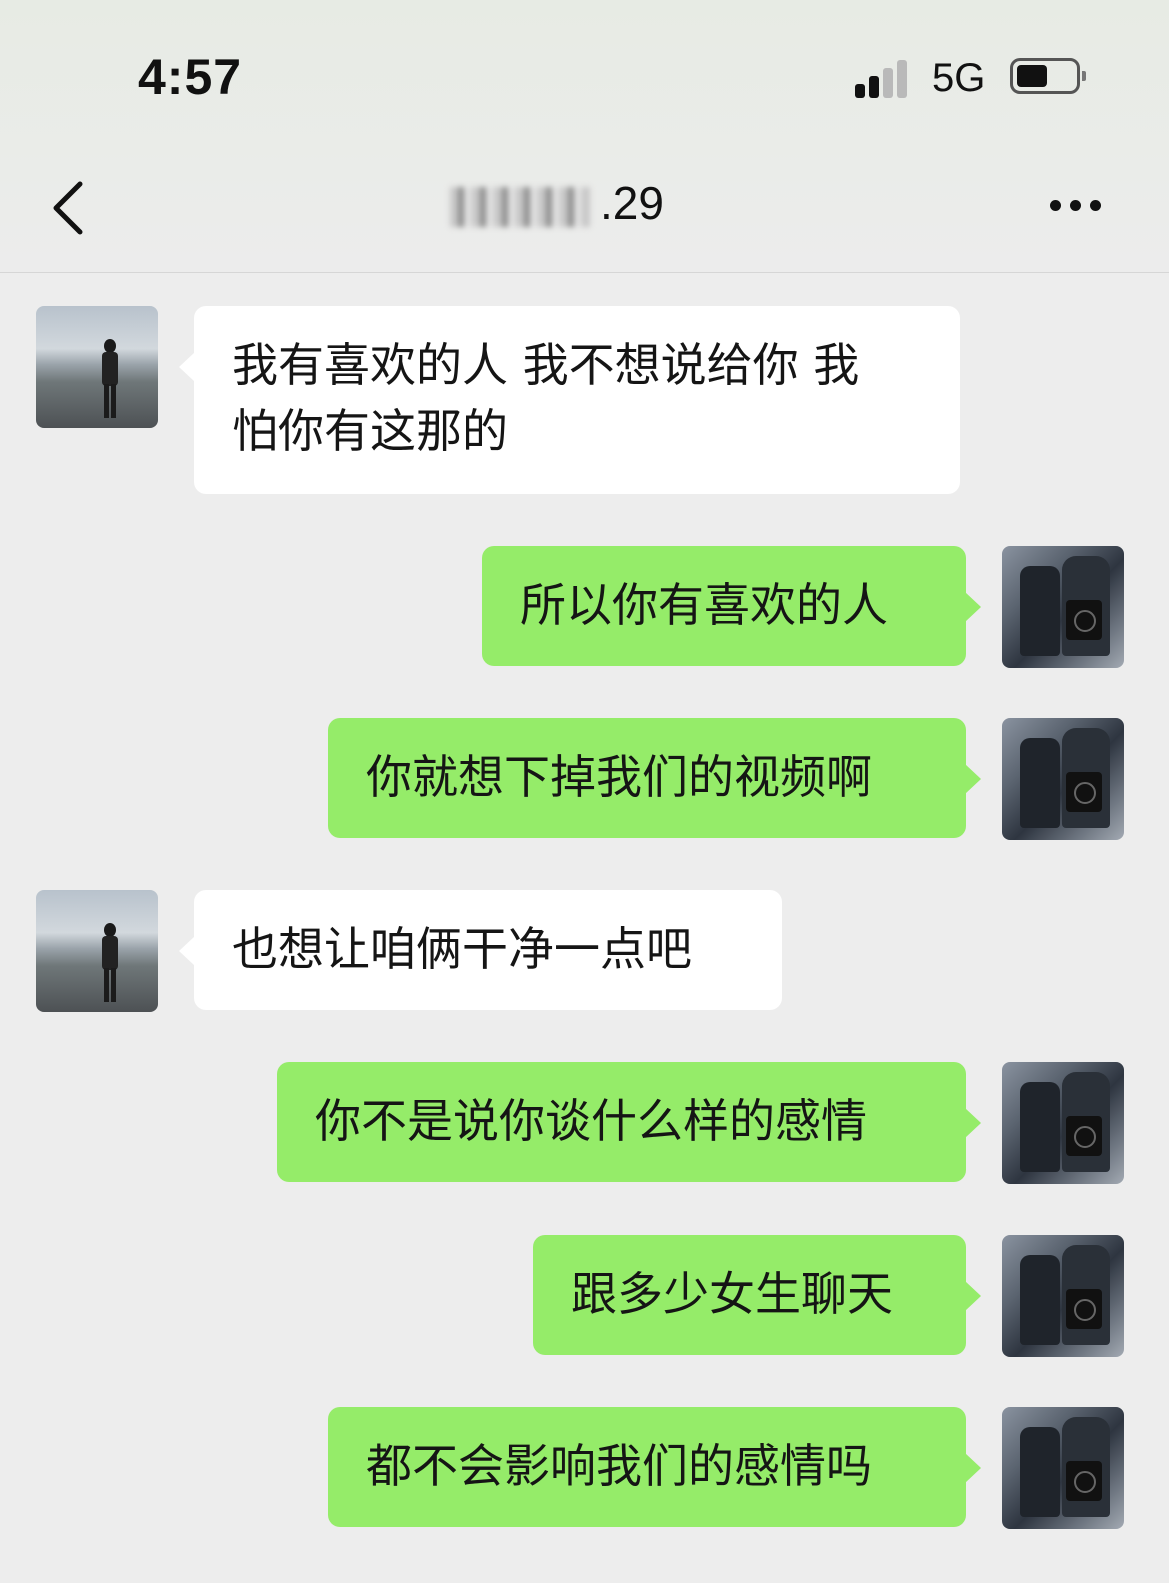 This screenshot has width=1169, height=1583. Describe the element at coordinates (632, 203) in the screenshot. I see `chat-title-text: .29` at that location.